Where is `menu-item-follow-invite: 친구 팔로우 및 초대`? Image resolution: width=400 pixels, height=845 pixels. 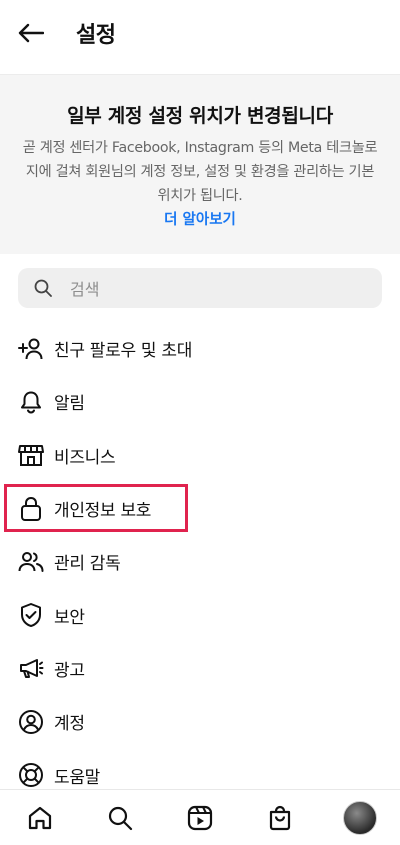 menu-item-follow-invite: 친구 팔로우 및 초대 is located at coordinates (200, 348).